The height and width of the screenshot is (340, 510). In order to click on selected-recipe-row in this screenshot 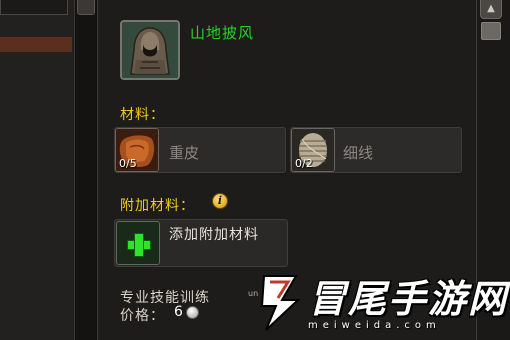, I will do `click(36, 44)`.